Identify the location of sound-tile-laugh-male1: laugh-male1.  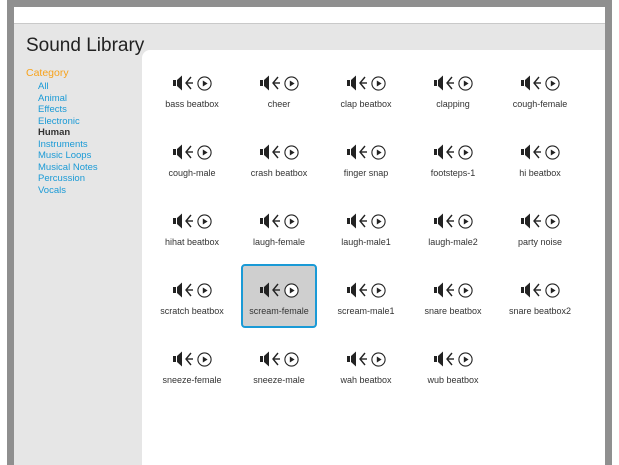
(366, 227).